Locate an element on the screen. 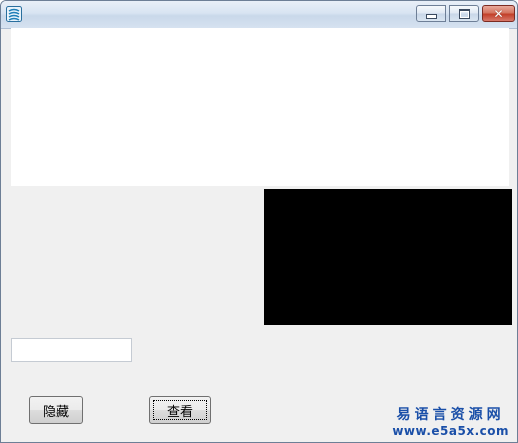 The width and height of the screenshot is (518, 443). hide-button-label: 隐藏 is located at coordinates (55, 412).